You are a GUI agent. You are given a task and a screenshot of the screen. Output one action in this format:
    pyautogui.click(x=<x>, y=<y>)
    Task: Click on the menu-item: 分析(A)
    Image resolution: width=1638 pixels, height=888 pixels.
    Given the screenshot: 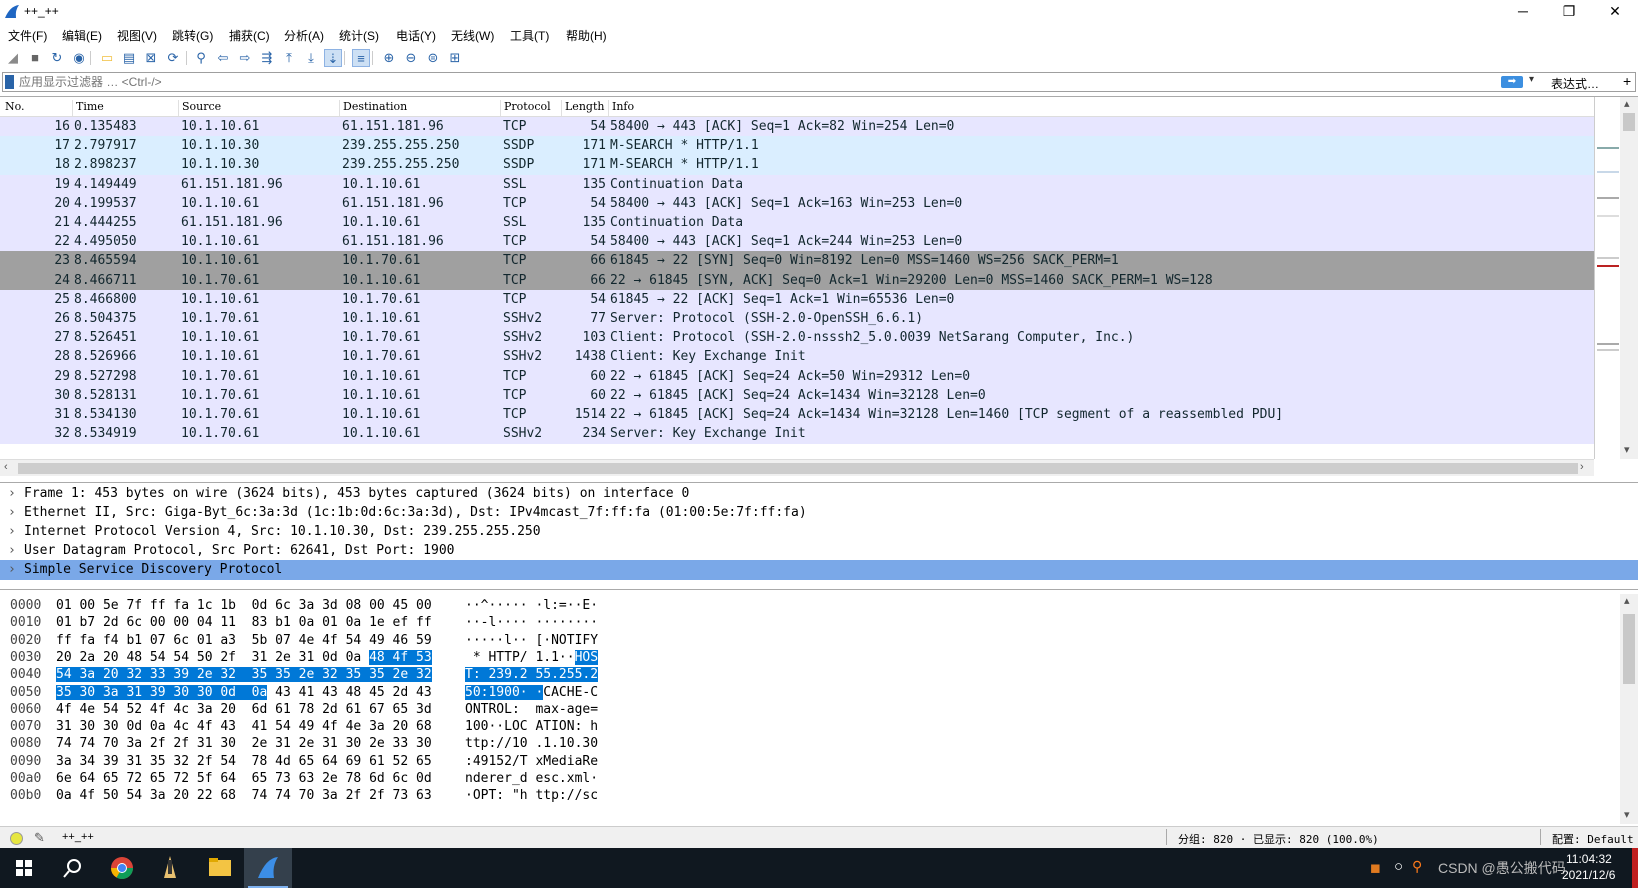 What is the action you would take?
    pyautogui.click(x=304, y=35)
    